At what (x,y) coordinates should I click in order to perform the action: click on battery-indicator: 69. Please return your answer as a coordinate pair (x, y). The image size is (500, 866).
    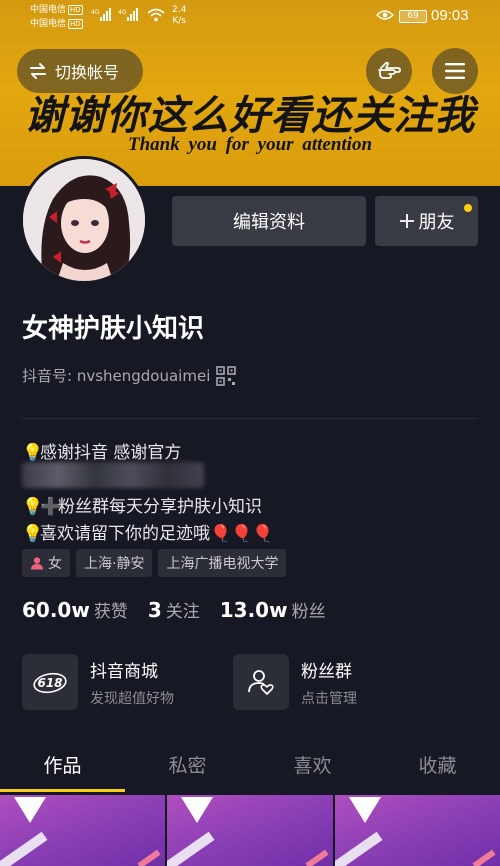
    Looking at the image, I should click on (413, 16).